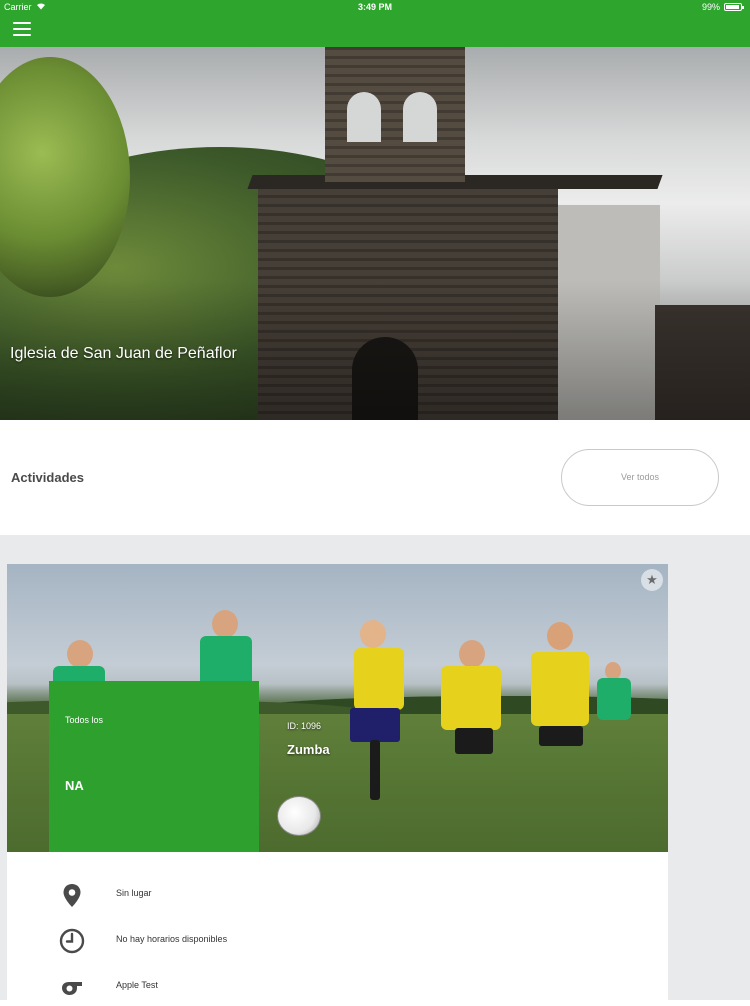  I want to click on badge-subtitle: Todos los, so click(84, 720).